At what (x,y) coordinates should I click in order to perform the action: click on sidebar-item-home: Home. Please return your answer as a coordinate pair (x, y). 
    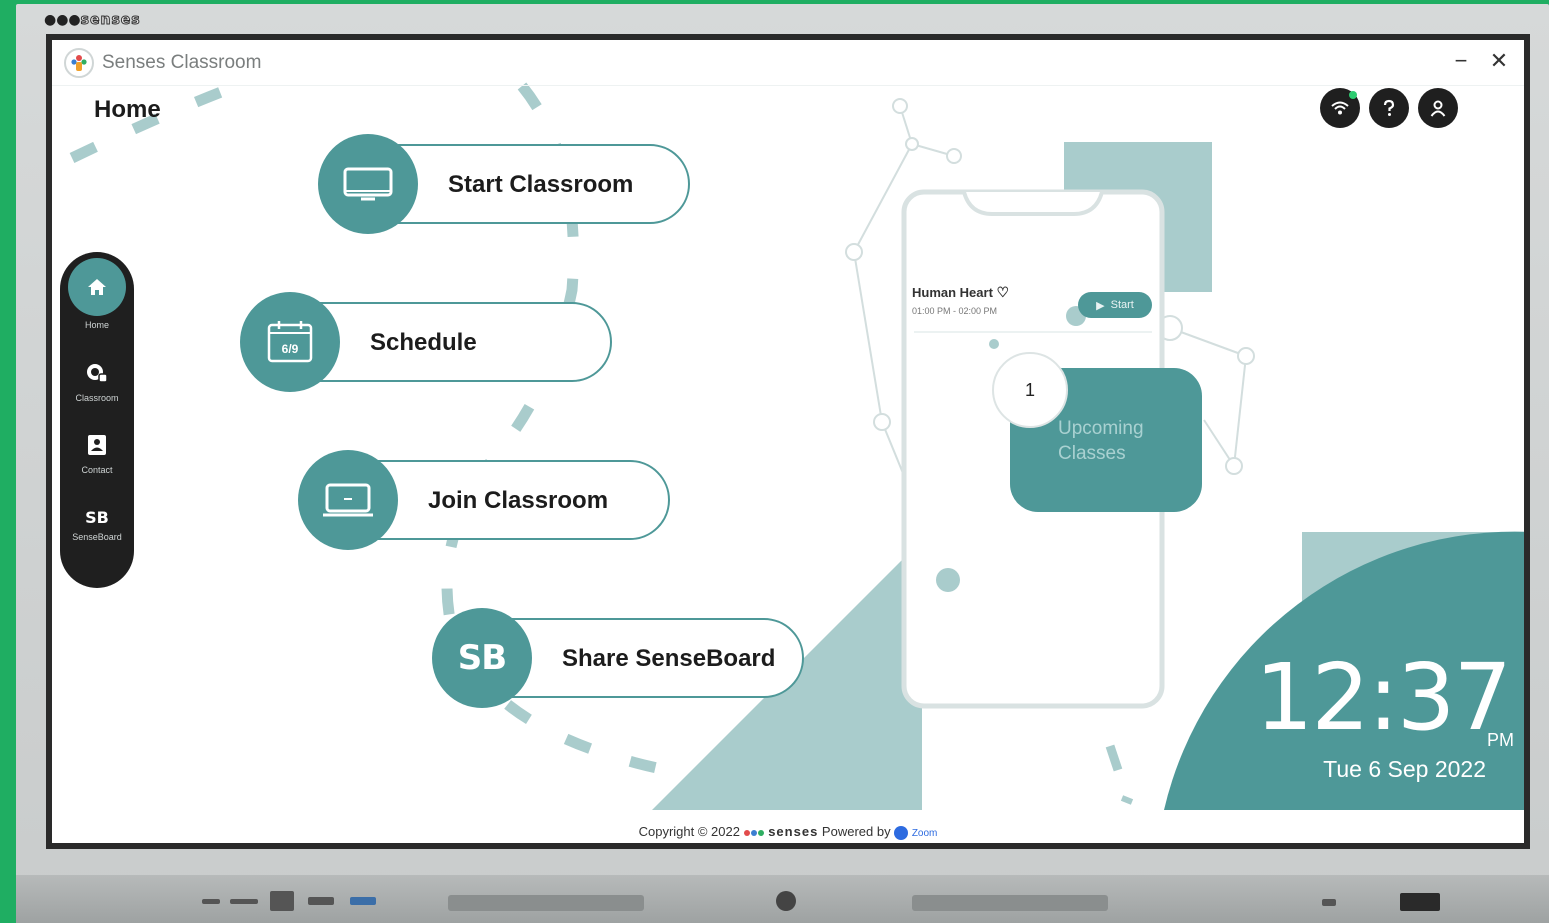
    Looking at the image, I should click on (97, 294).